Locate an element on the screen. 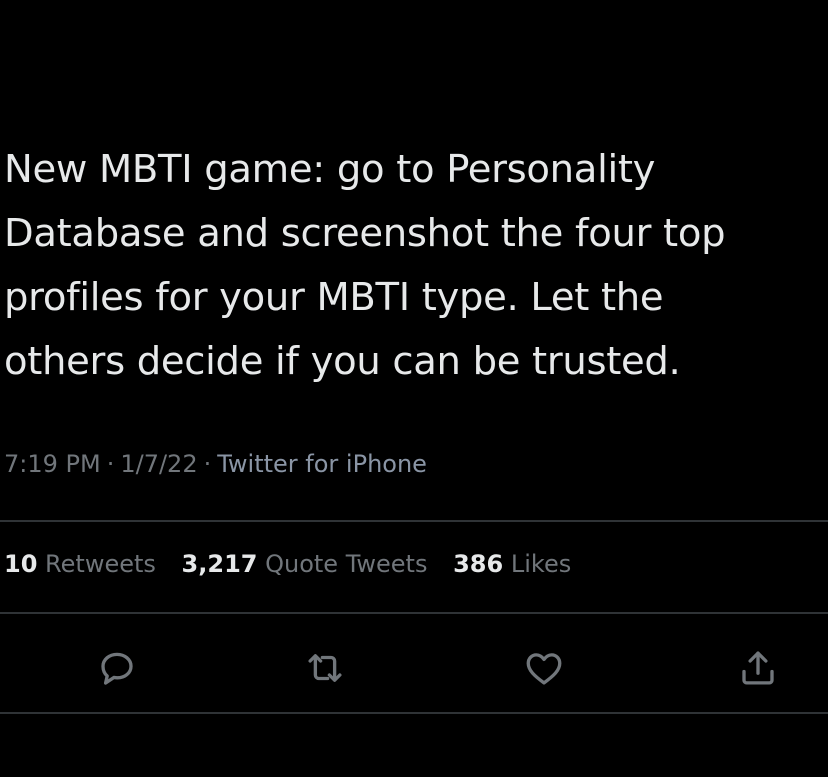 This screenshot has width=828, height=777. tweet-time: 7:19 PM is located at coordinates (52, 464).